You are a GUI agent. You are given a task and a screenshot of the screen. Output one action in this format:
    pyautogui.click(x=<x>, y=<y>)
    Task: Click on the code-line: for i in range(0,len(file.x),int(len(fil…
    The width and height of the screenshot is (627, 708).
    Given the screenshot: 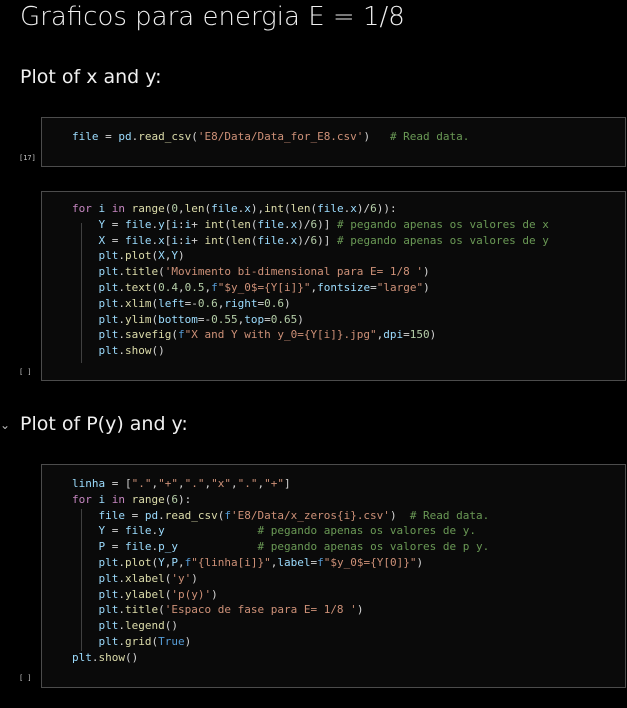 What is the action you would take?
    pyautogui.click(x=234, y=208)
    